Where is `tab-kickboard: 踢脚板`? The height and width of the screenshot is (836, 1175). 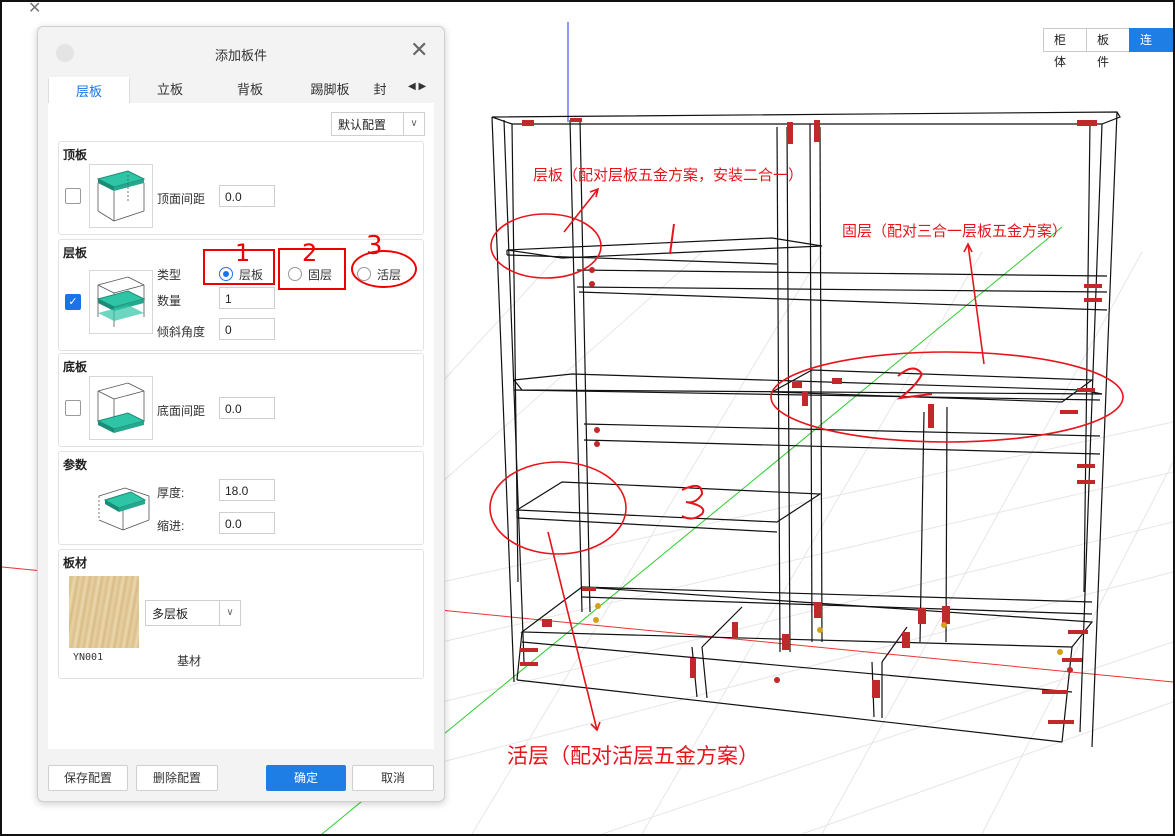 tab-kickboard: 踢脚板 is located at coordinates (330, 90).